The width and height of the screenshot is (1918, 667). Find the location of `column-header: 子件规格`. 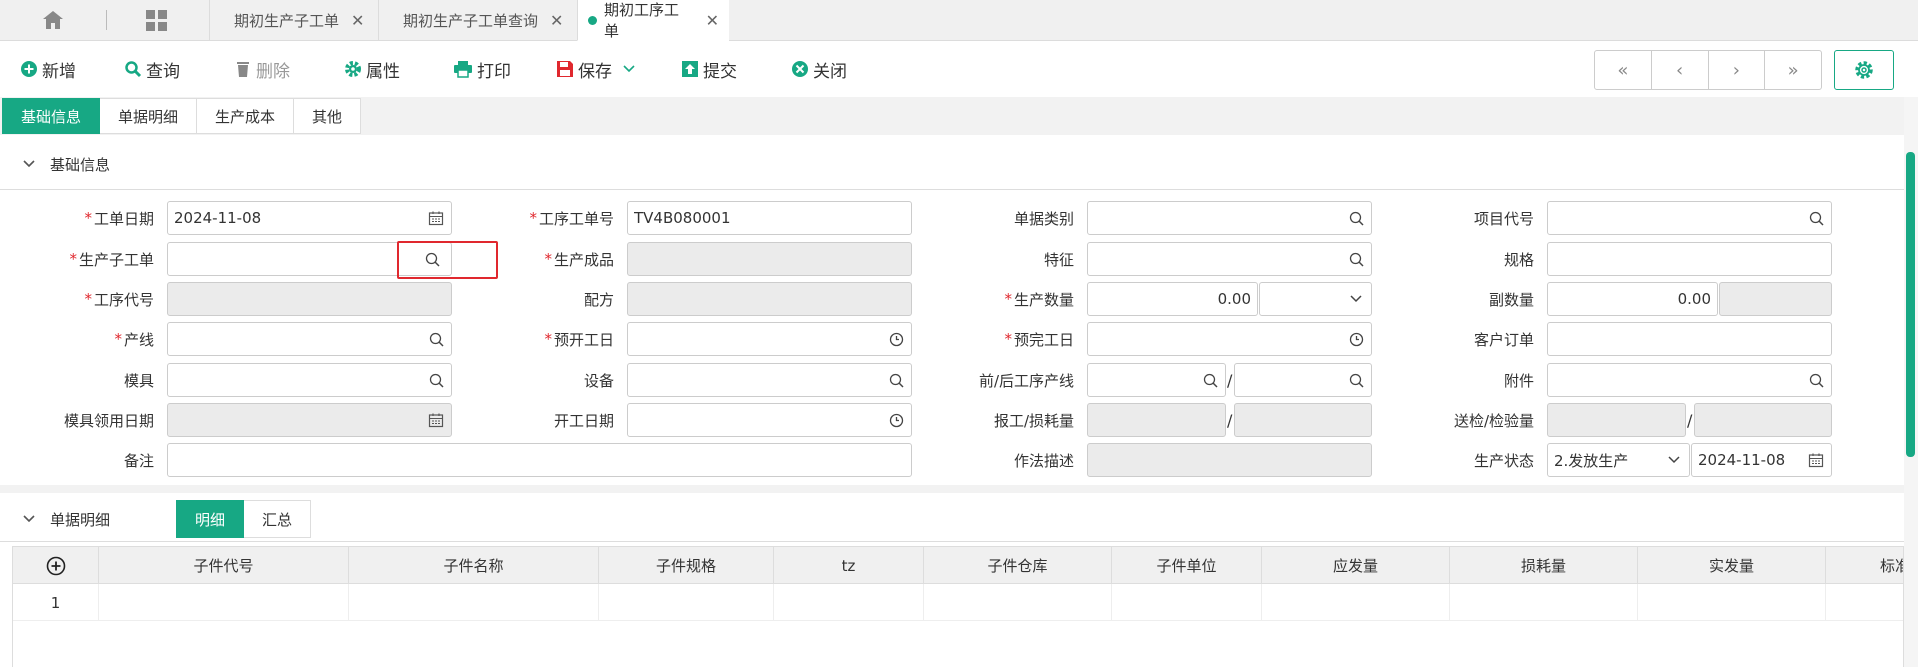

column-header: 子件规格 is located at coordinates (686, 565).